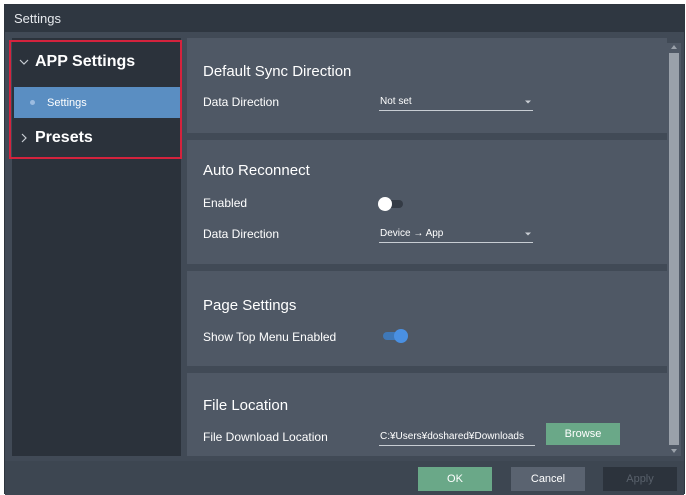  Describe the element at coordinates (32, 102) in the screenshot. I see `bullet-icon` at that location.